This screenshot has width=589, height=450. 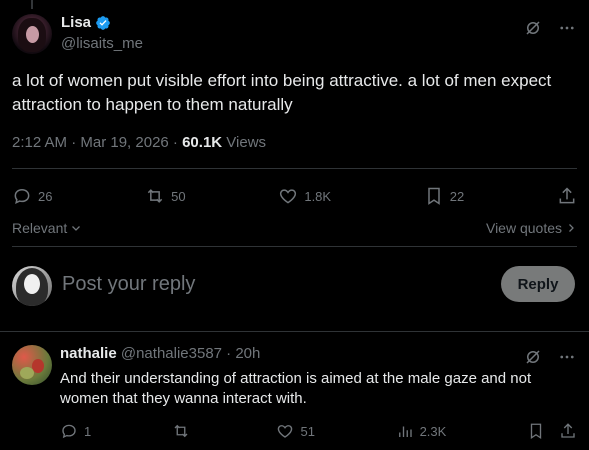 I want to click on current-user-avatar, so click(x=32, y=286).